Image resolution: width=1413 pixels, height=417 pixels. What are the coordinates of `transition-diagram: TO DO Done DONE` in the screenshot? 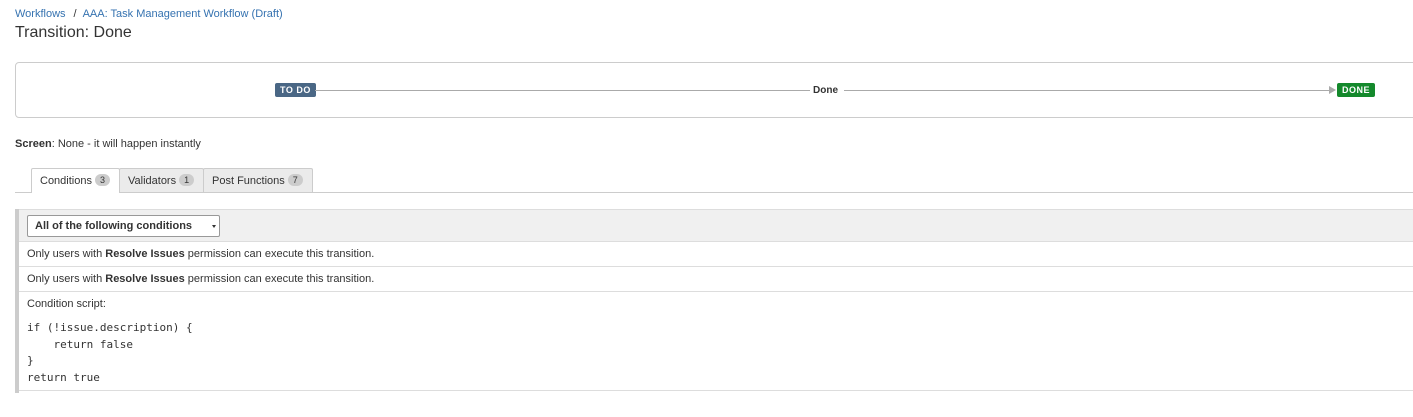 It's located at (714, 90).